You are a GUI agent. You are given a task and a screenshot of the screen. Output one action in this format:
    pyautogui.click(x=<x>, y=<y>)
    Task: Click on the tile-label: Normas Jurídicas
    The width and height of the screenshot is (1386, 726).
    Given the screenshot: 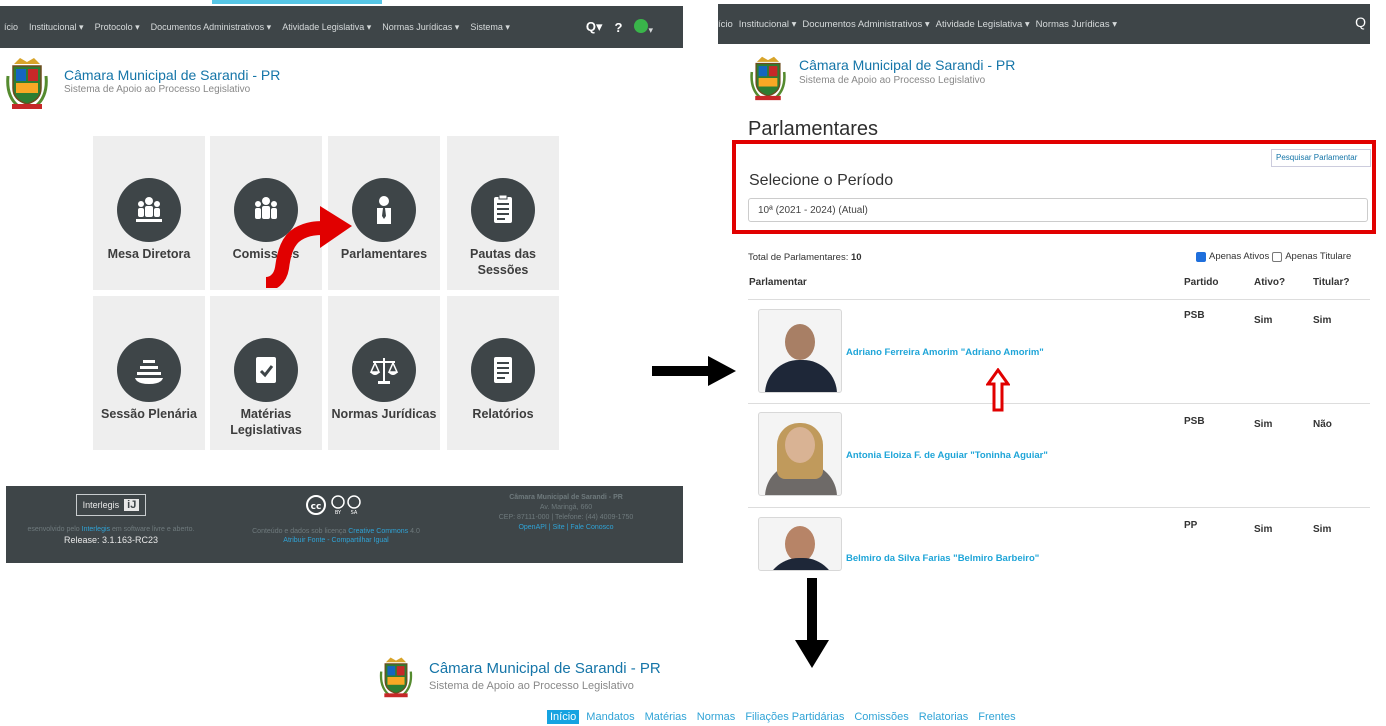 What is the action you would take?
    pyautogui.click(x=384, y=414)
    